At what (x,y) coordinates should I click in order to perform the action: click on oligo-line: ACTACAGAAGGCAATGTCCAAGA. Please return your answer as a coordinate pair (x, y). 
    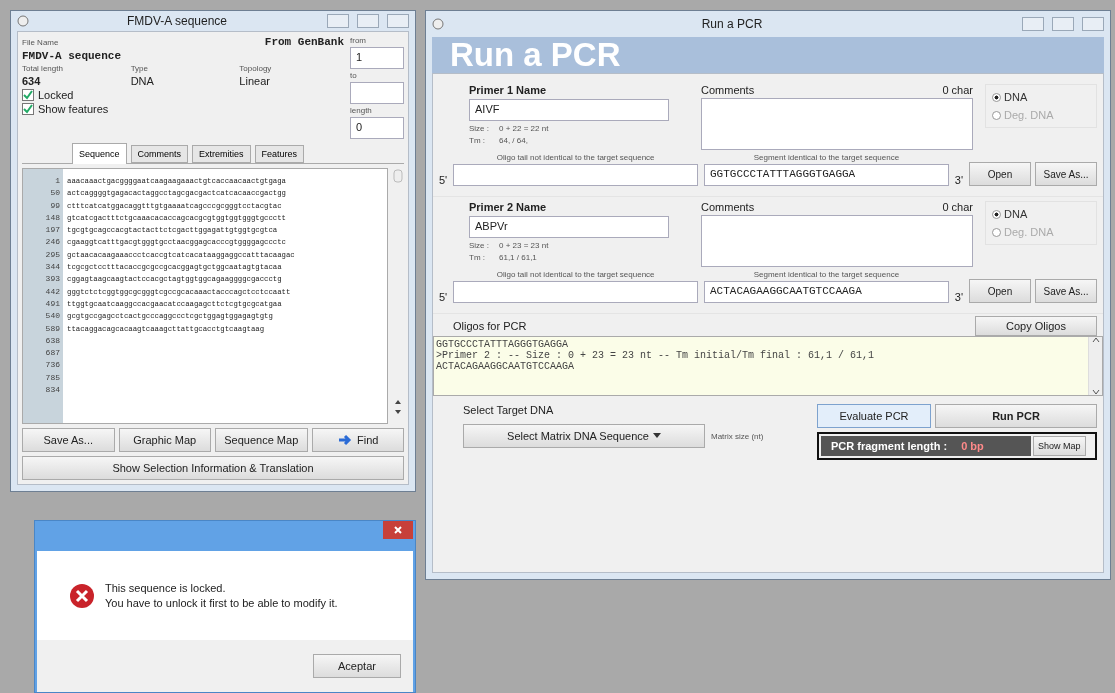
    Looking at the image, I should click on (506, 366).